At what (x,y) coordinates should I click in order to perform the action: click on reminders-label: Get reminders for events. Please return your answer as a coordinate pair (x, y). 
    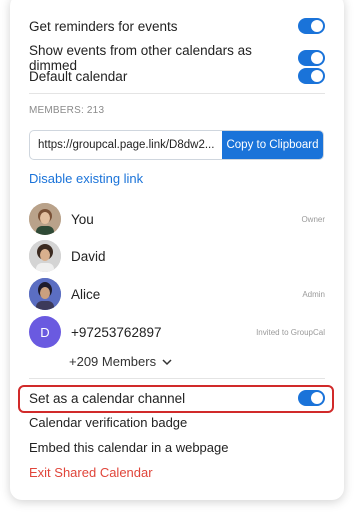
    Looking at the image, I should click on (103, 26).